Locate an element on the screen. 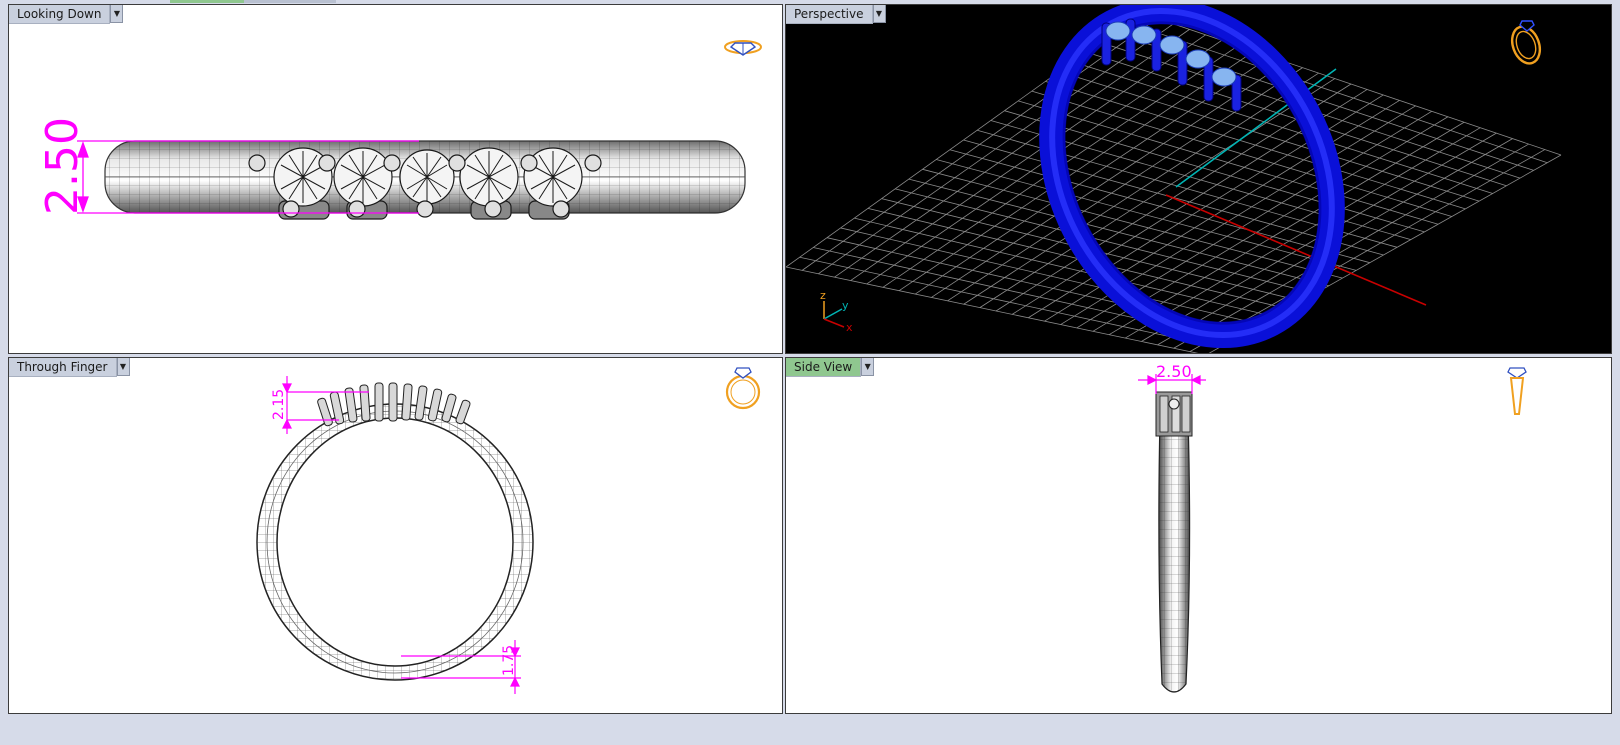  active-tab-marker is located at coordinates (207, 1).